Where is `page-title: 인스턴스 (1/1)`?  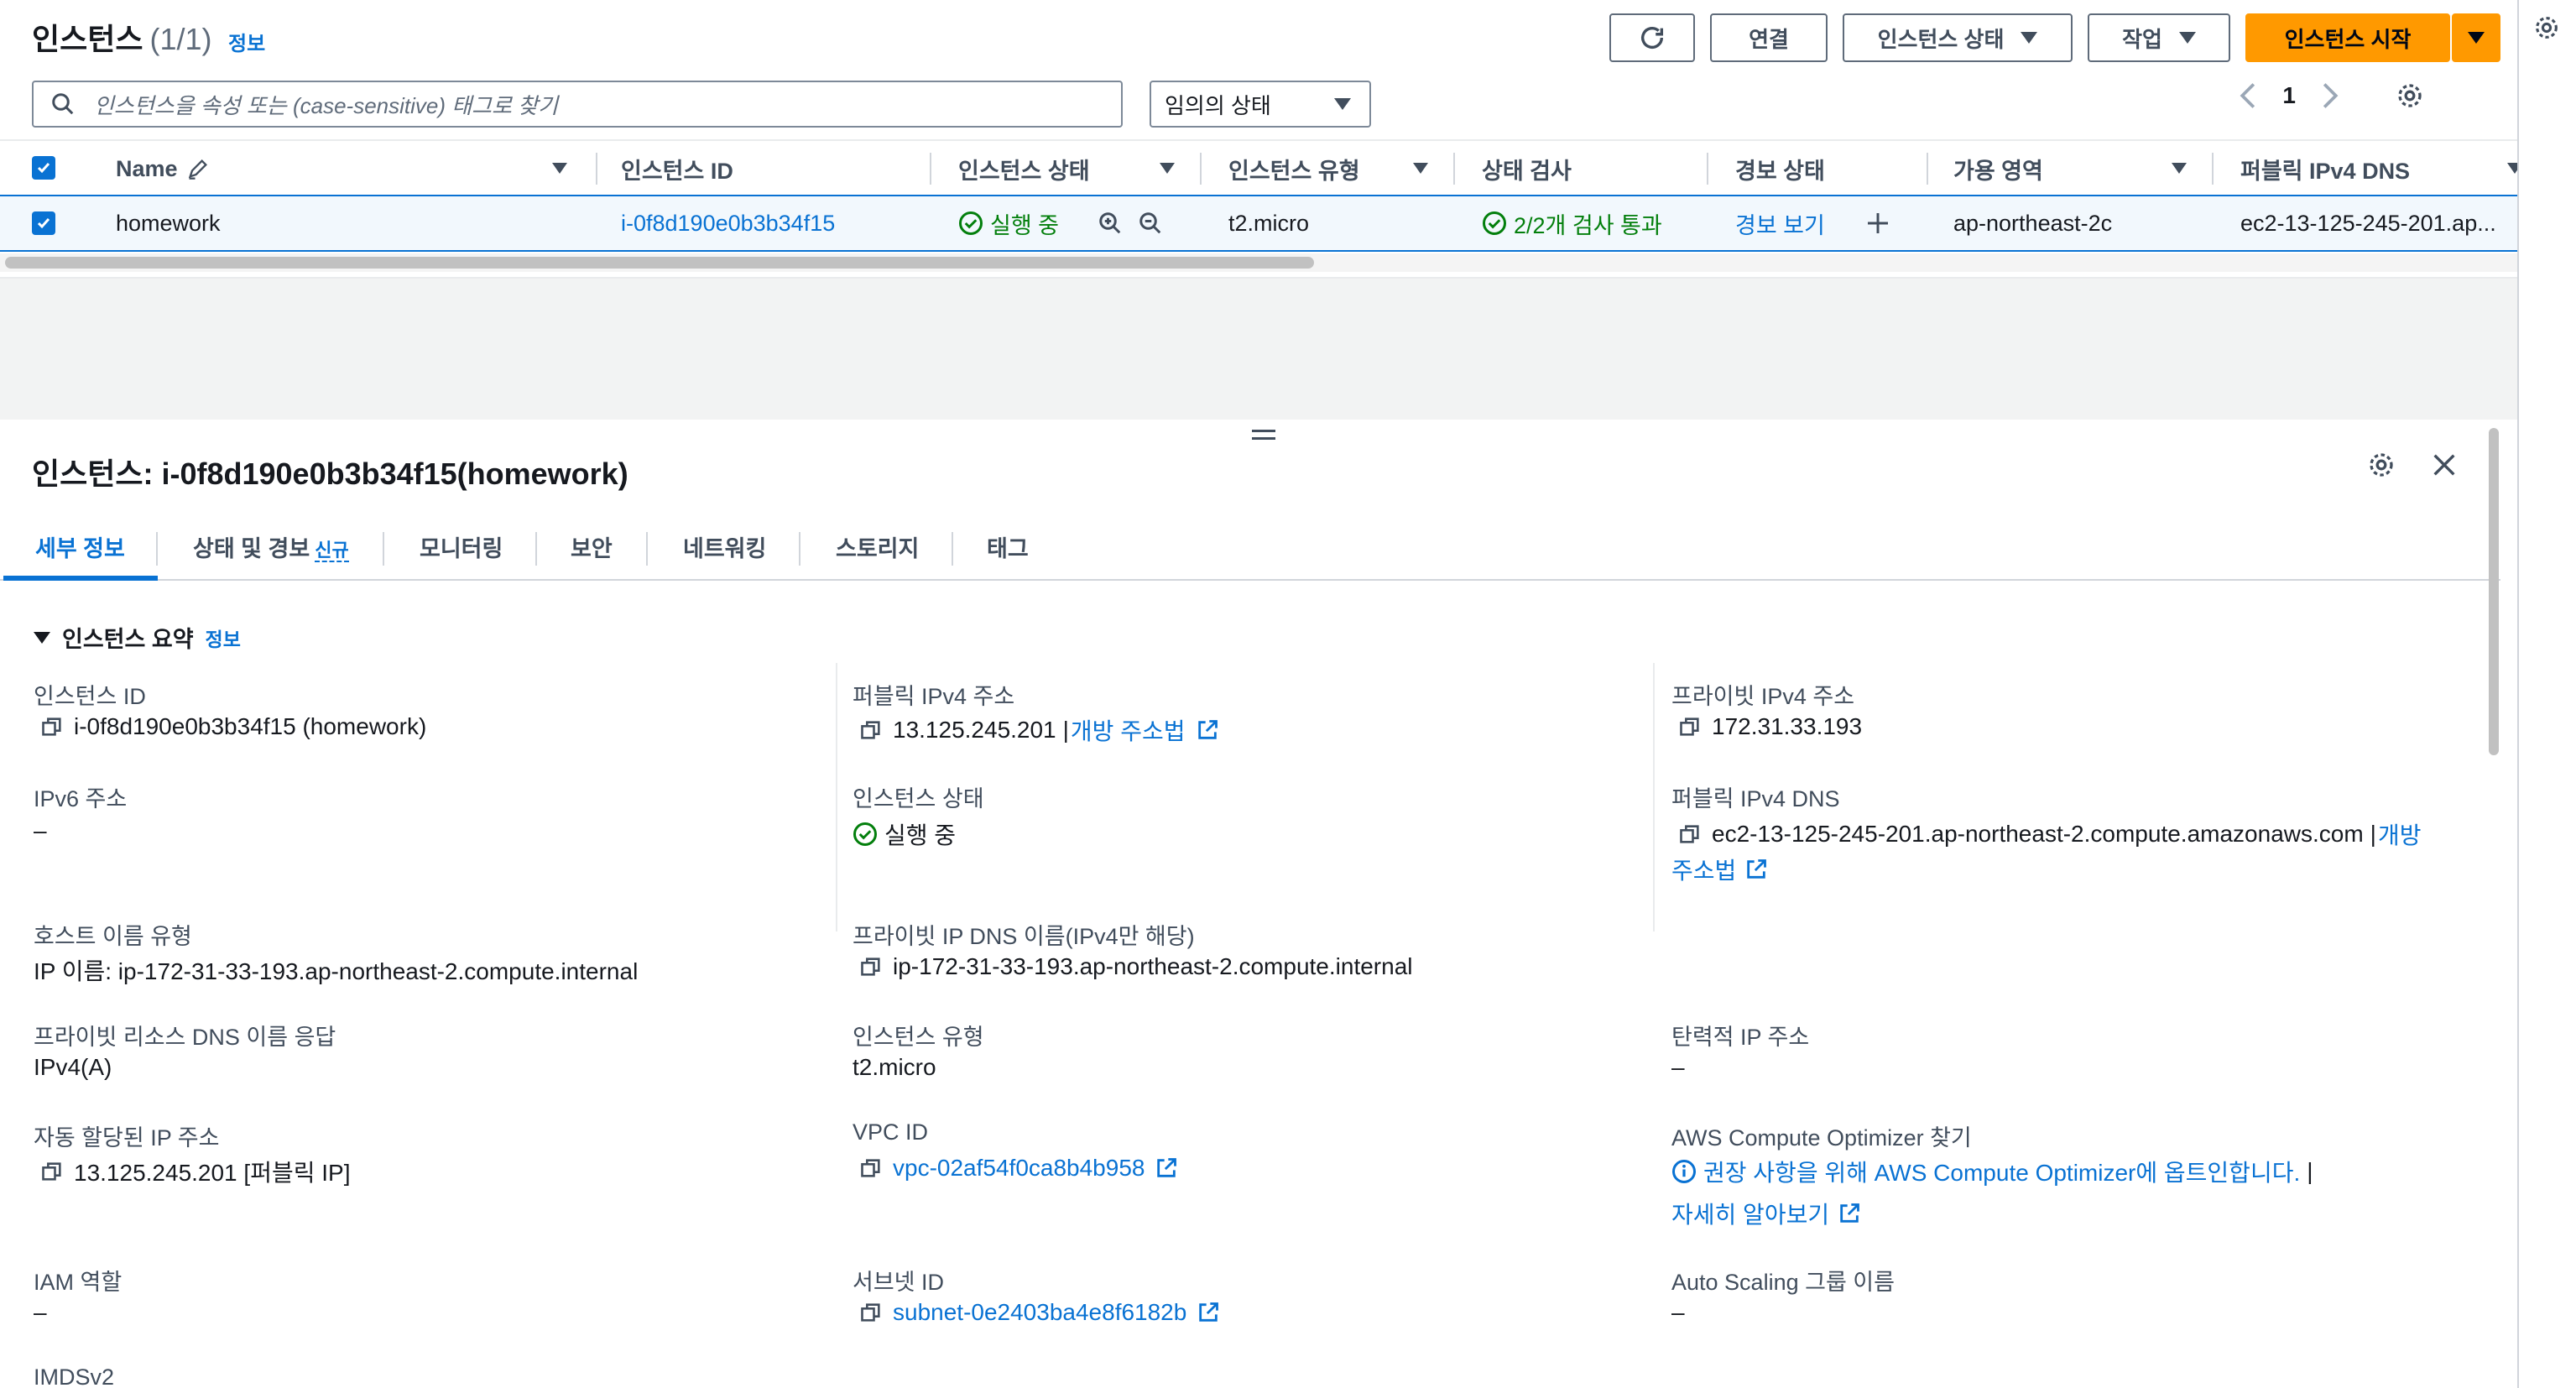 page-title: 인스턴스 (1/1) is located at coordinates (122, 39).